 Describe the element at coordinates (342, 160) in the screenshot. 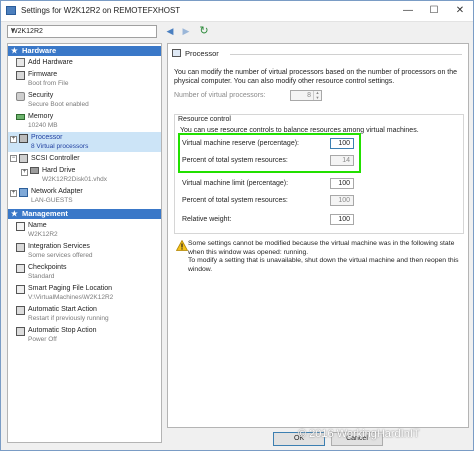

I see `percent-reserve-value: 14` at that location.